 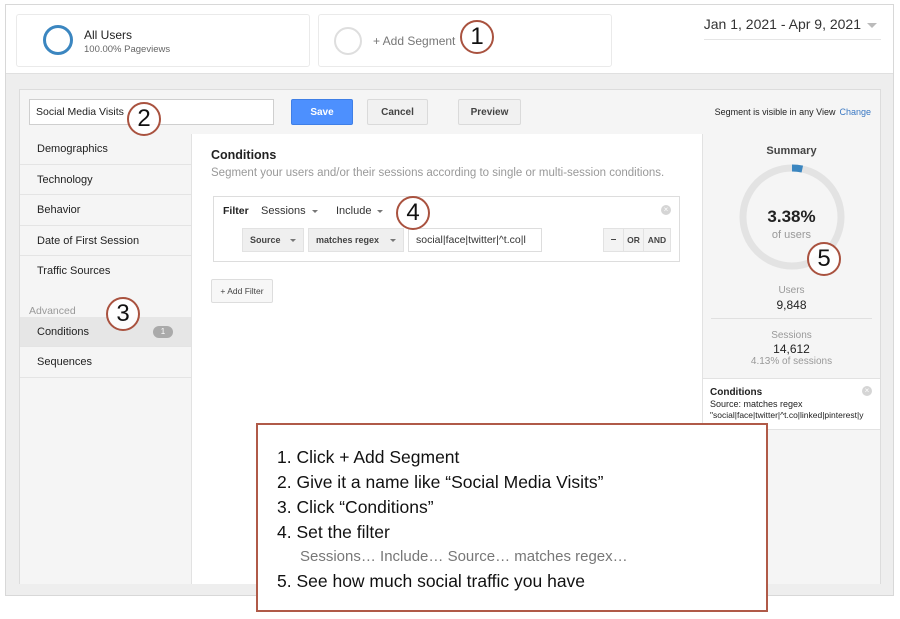 I want to click on callout-4: 4, so click(x=413, y=213).